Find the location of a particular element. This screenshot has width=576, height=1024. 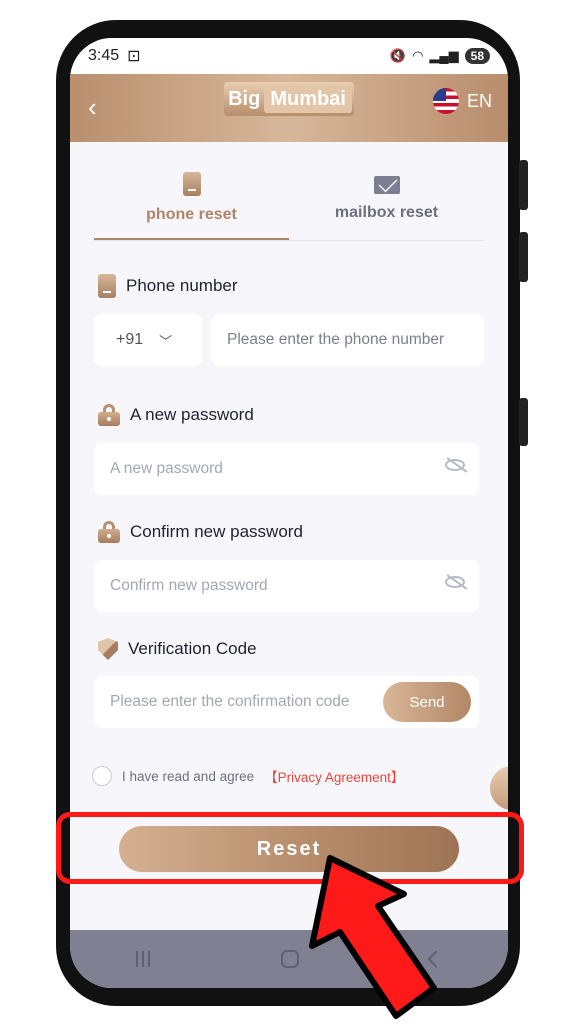

mute-icon: 🔇 is located at coordinates (398, 55).